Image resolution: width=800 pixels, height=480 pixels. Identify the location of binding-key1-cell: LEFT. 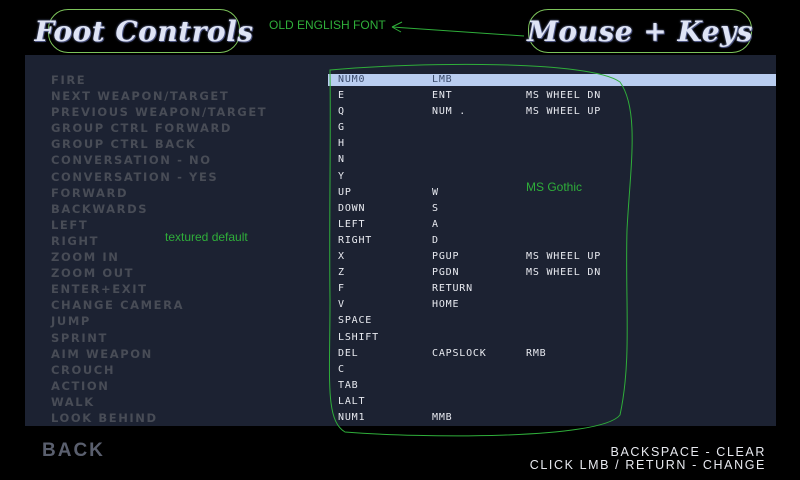
(351, 225).